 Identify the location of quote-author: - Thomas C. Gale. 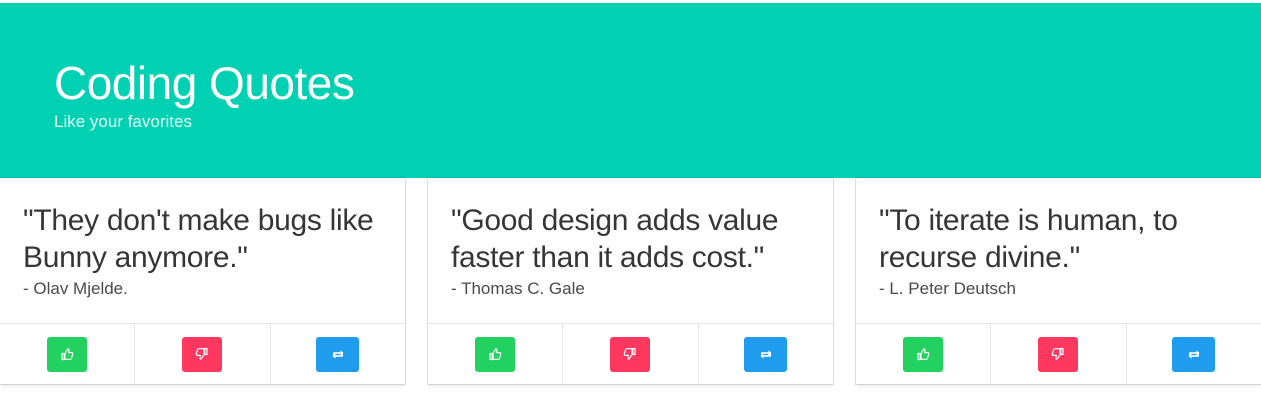
(518, 288).